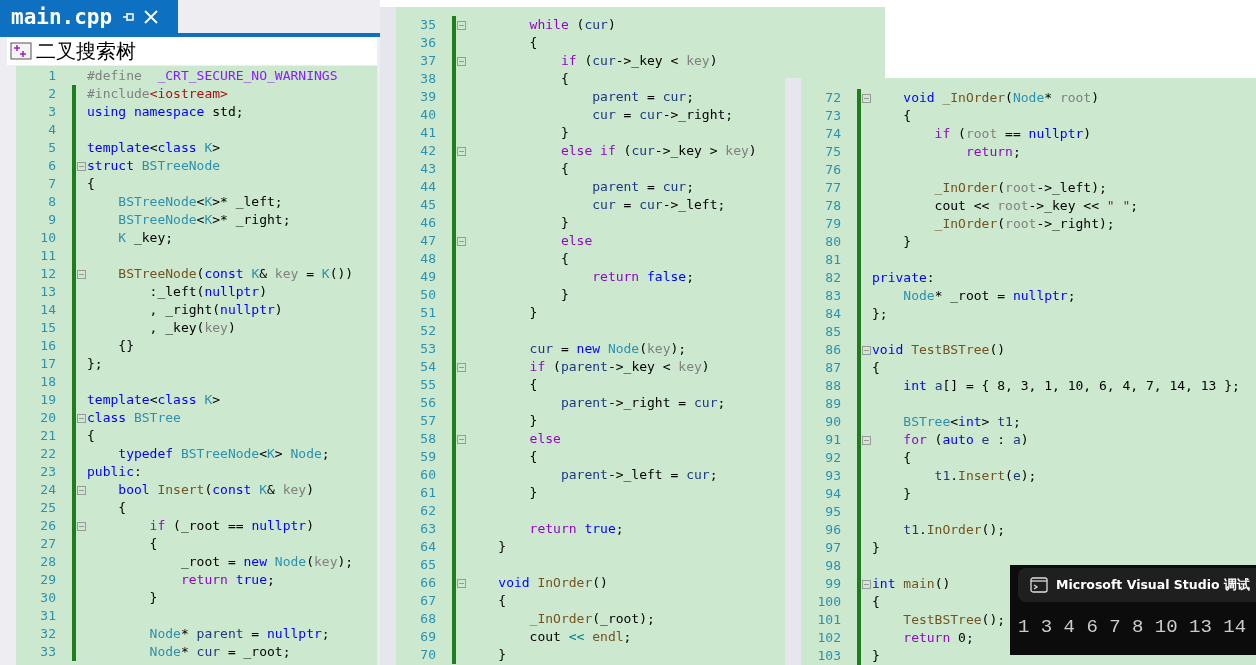  I want to click on scope-dropdown: 二叉搜索树, so click(192, 51).